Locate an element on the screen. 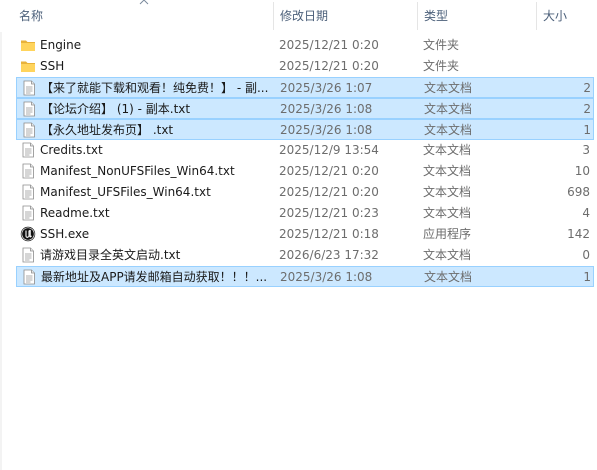 Image resolution: width=597 pixels, height=470 pixels. file-row: SSH 2025/12/21 0:20 文件夹 is located at coordinates (305, 66).